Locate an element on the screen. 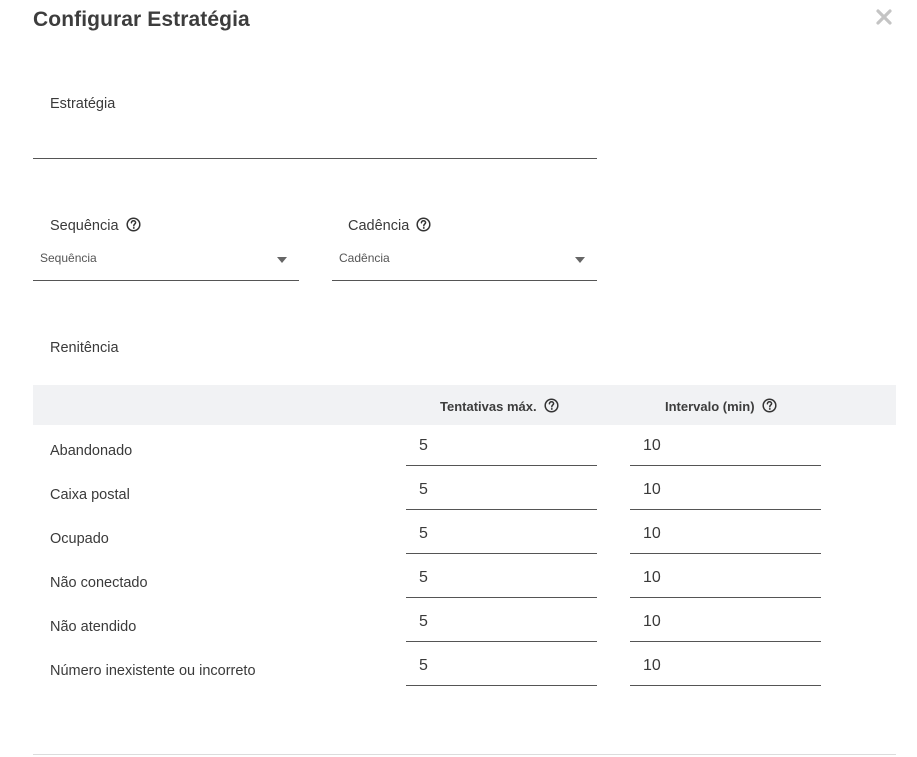 This screenshot has height=757, width=917. footer-divider is located at coordinates (464, 754).